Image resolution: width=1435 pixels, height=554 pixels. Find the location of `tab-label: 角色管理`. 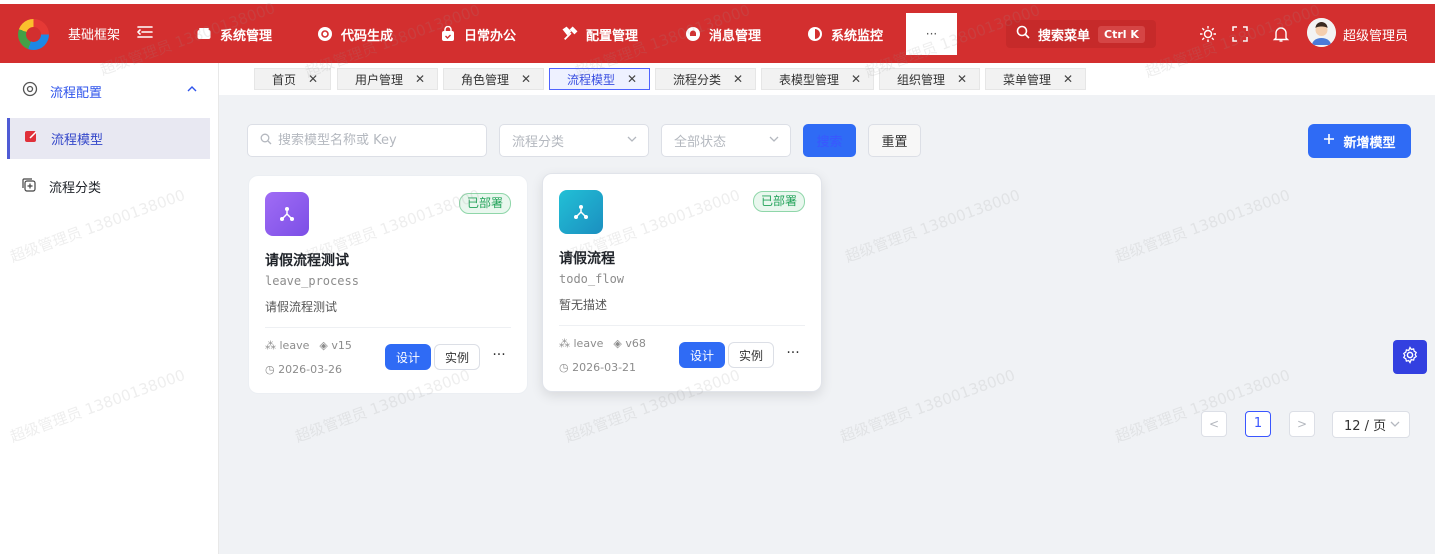

tab-label: 角色管理 is located at coordinates (485, 79).